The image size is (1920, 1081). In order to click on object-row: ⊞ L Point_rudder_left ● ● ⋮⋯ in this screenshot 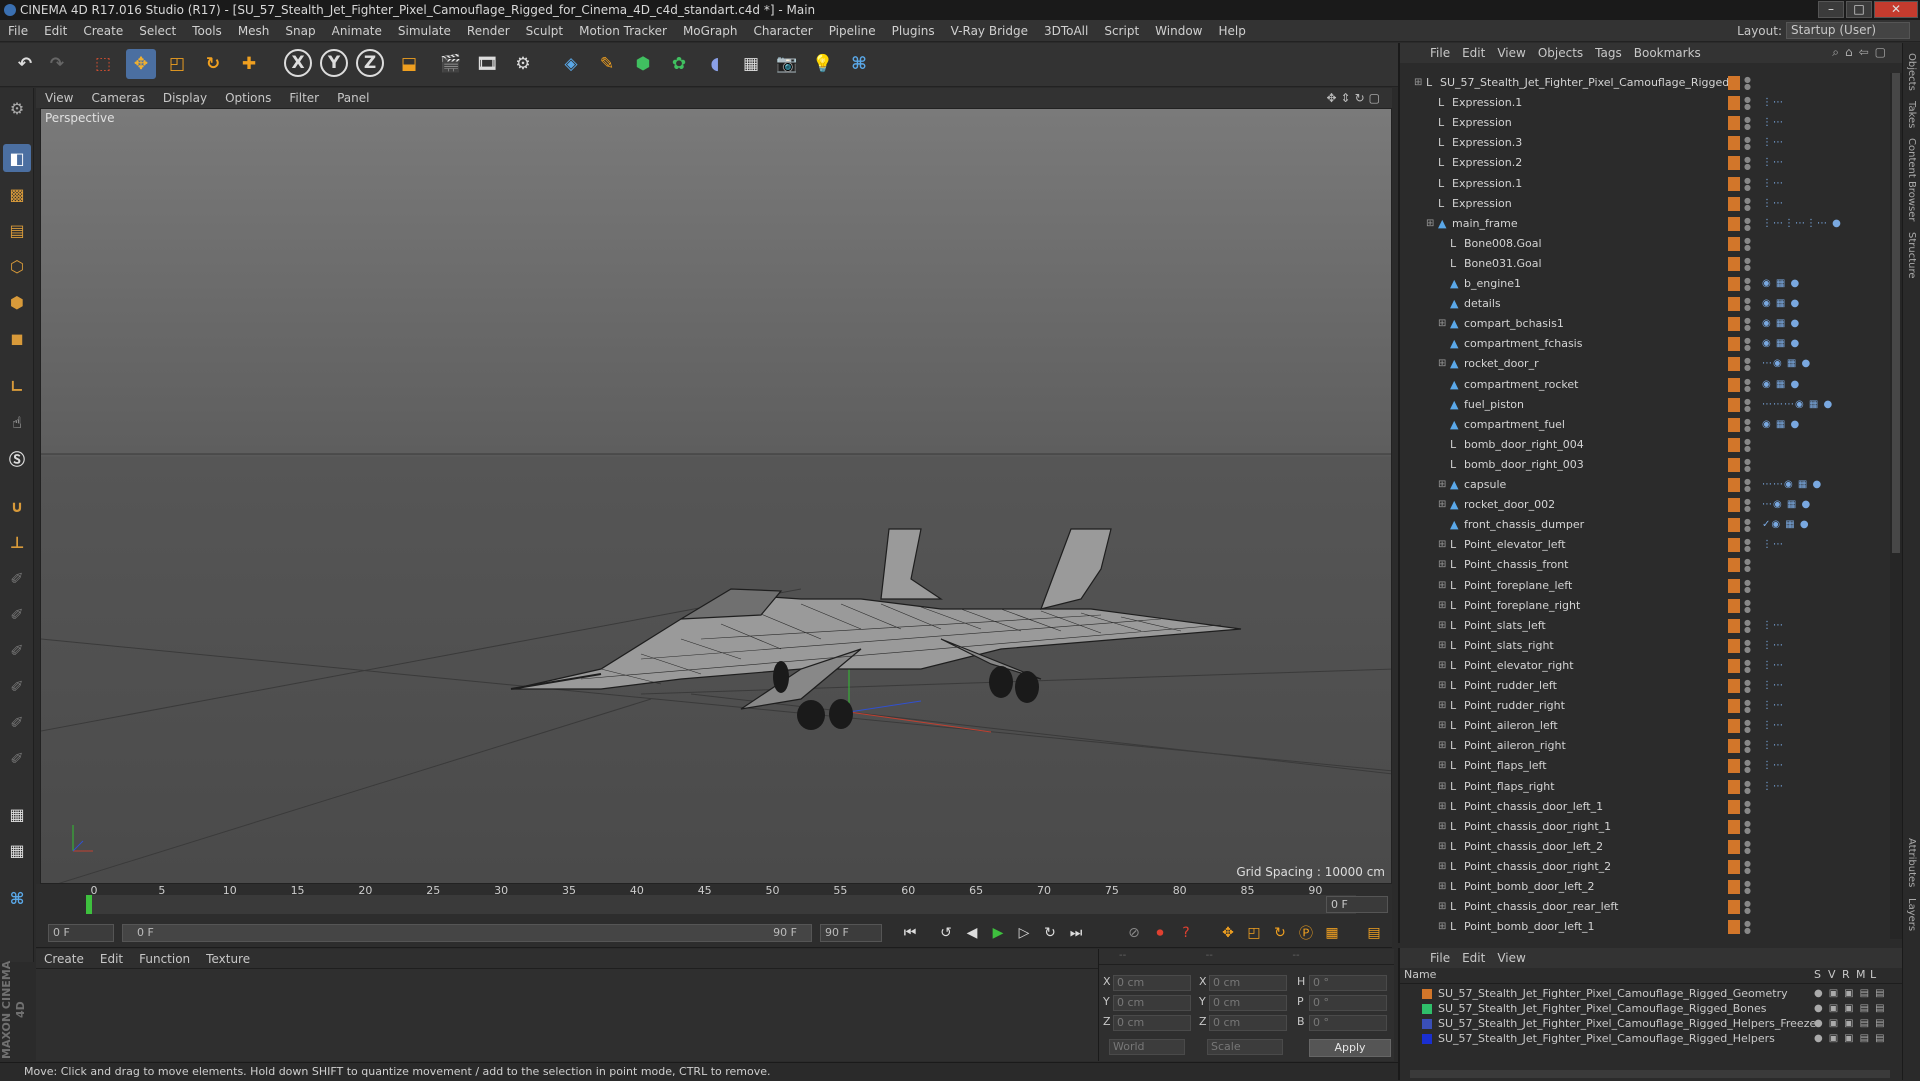, I will do `click(1645, 686)`.